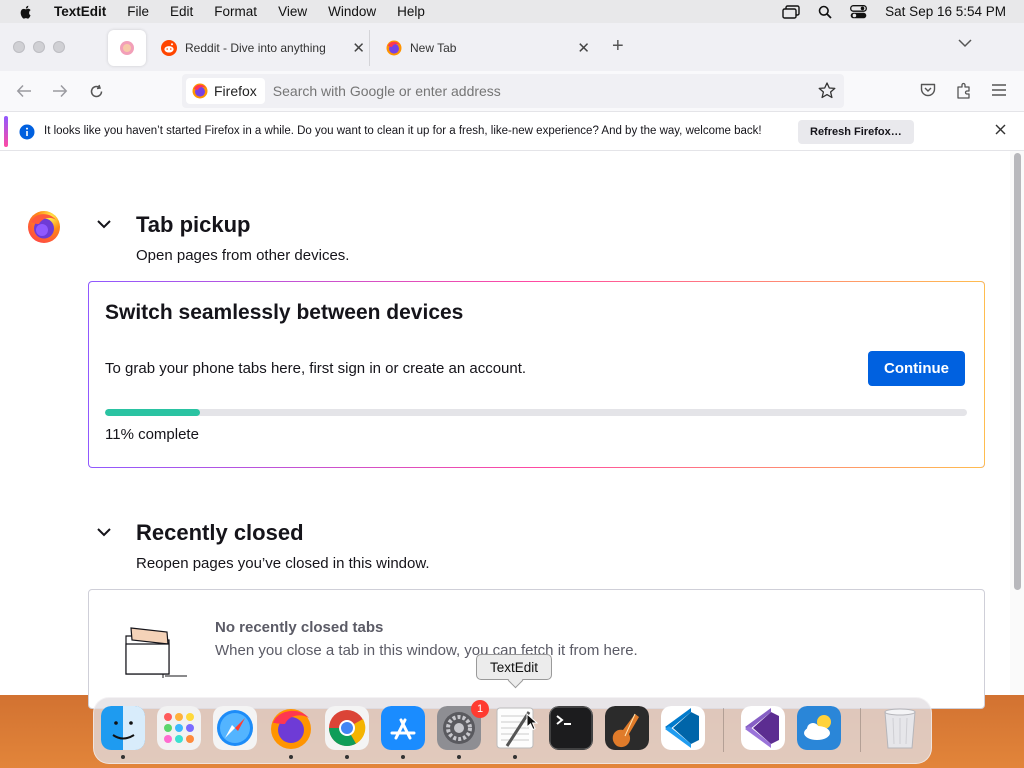 Image resolution: width=1024 pixels, height=768 pixels. What do you see at coordinates (403, 728) in the screenshot?
I see `app-store-icon` at bounding box center [403, 728].